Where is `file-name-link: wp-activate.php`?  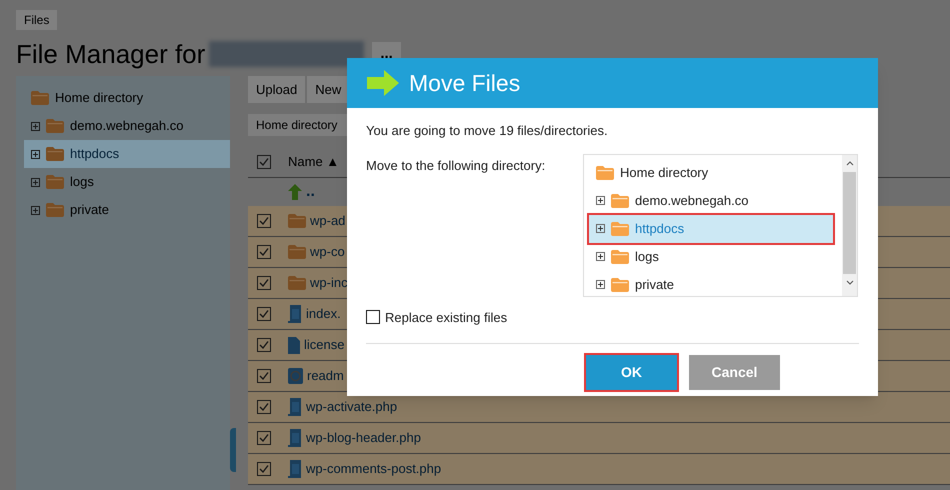 file-name-link: wp-activate.php is located at coordinates (352, 407).